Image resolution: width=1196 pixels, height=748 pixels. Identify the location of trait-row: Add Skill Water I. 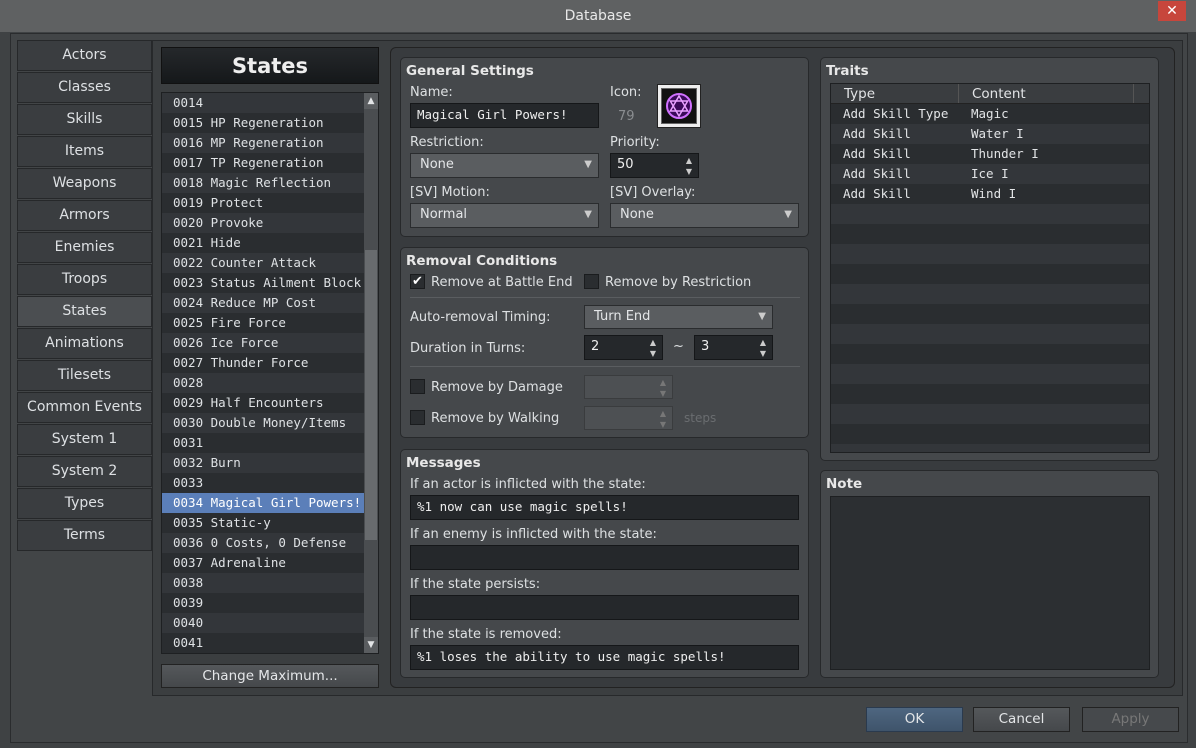
(990, 134).